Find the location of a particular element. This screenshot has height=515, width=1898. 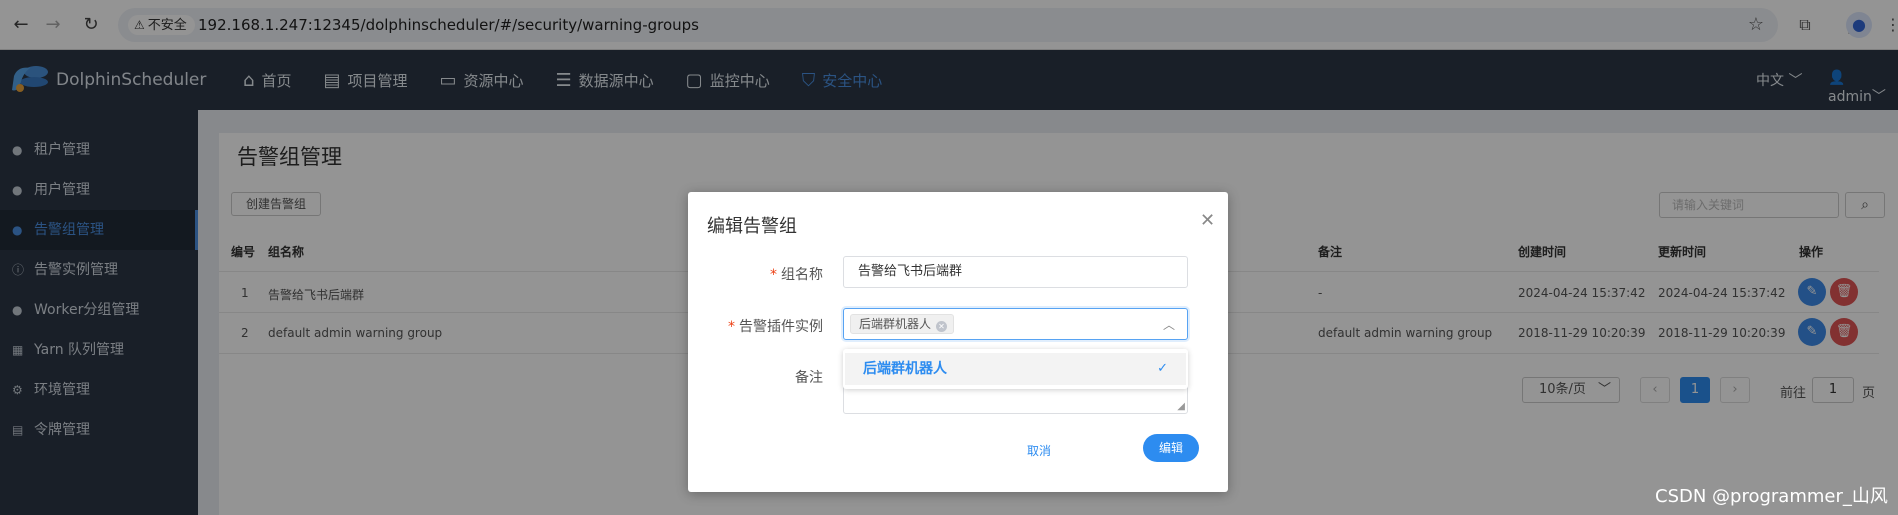

alert-instance-select: 后端群机器人 ✕ ︿ is located at coordinates (1015, 324).